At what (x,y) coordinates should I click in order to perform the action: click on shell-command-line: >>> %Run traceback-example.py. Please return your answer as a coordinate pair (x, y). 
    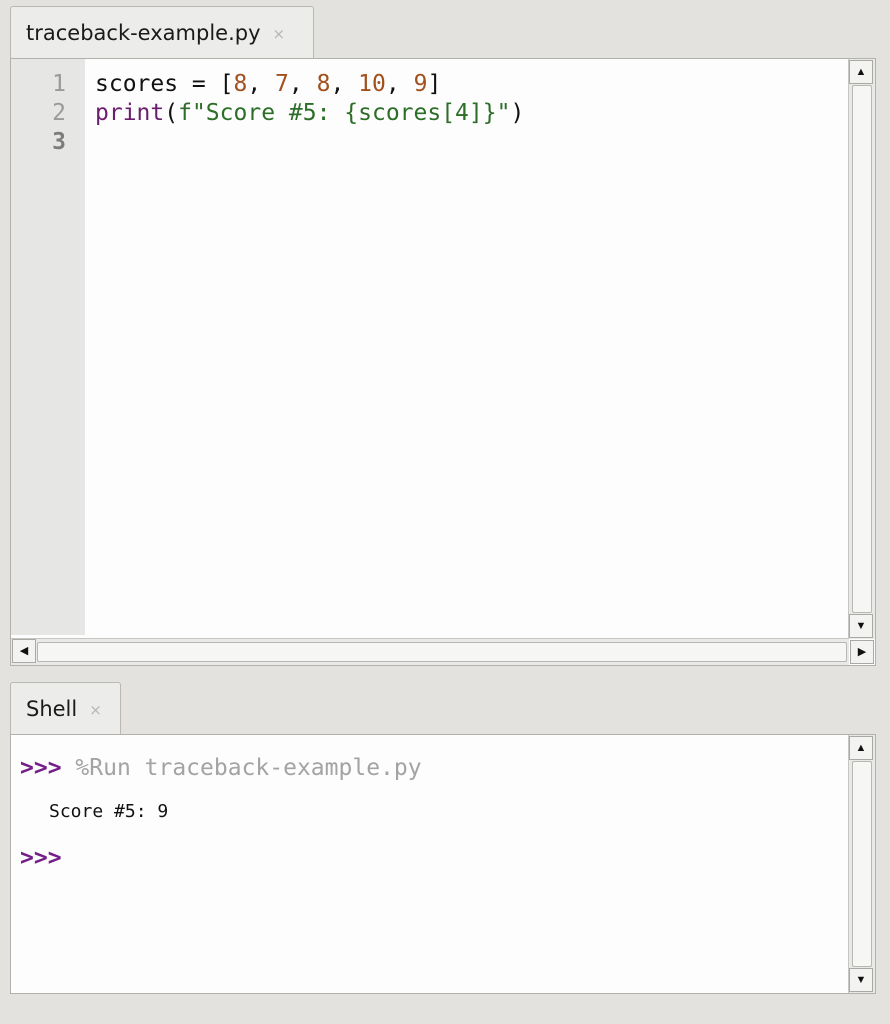
    Looking at the image, I should click on (221, 768).